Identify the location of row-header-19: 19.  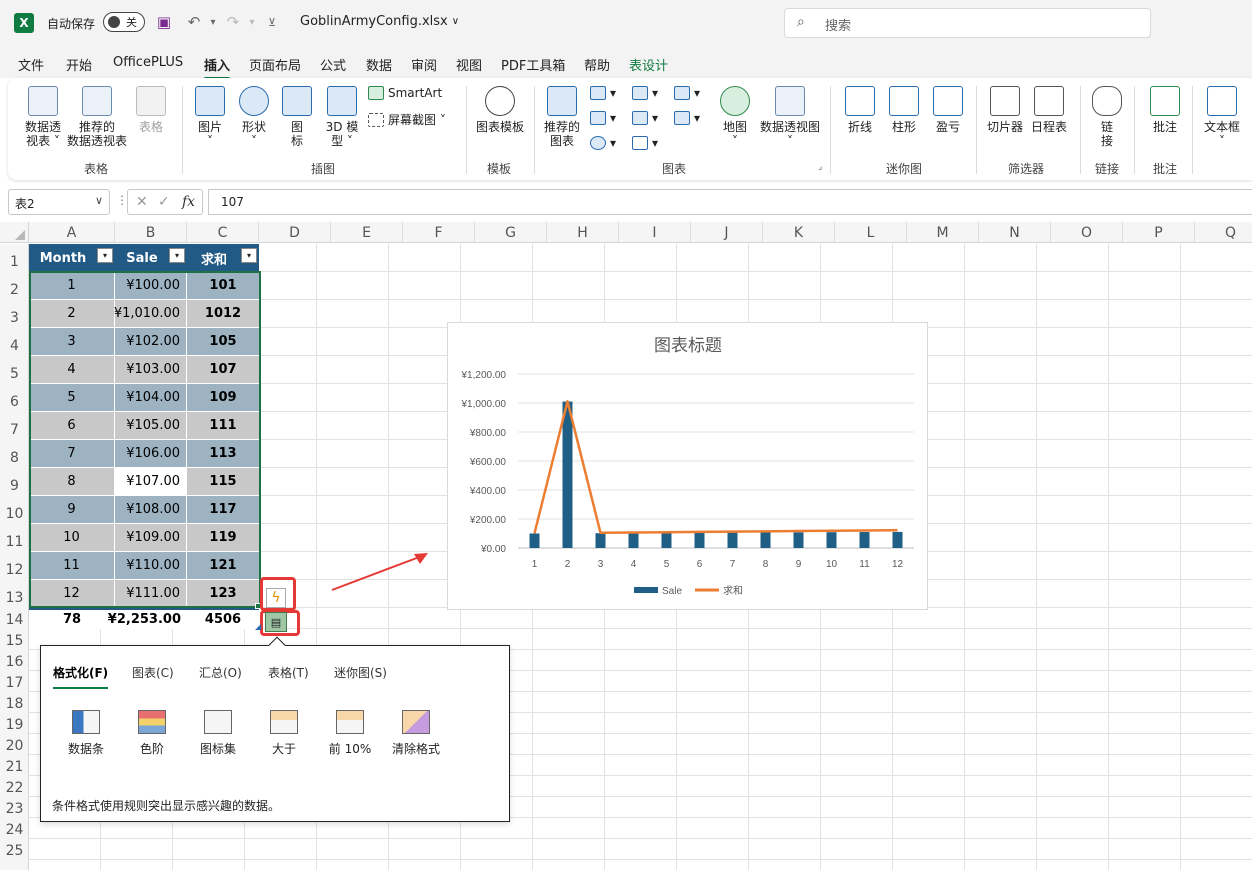
(14, 725).